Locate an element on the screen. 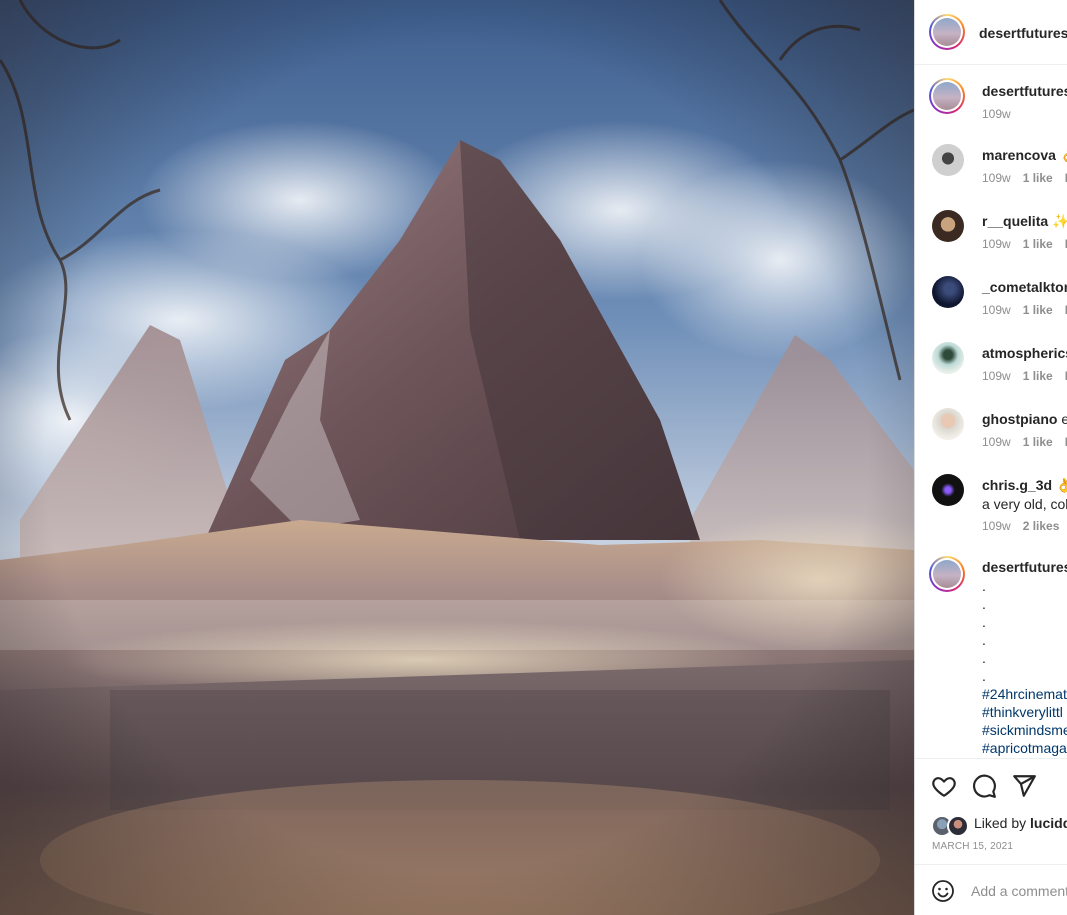 The width and height of the screenshot is (1067, 915). comment-line: _cometalktom is located at coordinates (1024, 287).